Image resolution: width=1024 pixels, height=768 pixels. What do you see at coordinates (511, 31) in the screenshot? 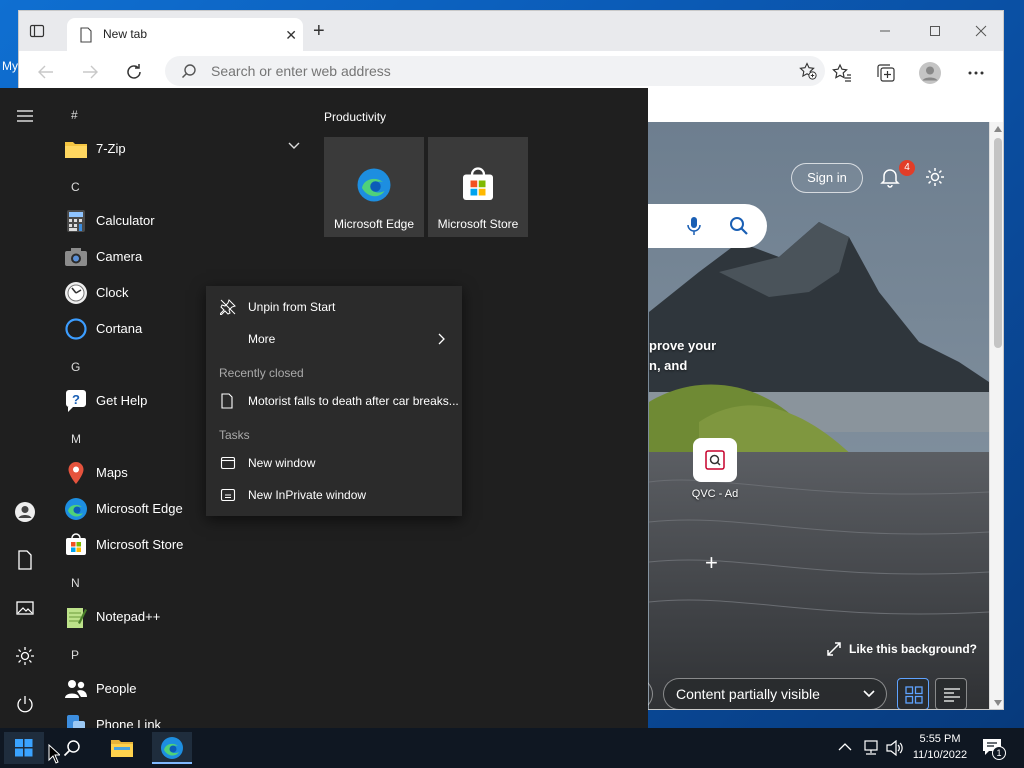
I see `tab-bar: New tab ✕ +` at bounding box center [511, 31].